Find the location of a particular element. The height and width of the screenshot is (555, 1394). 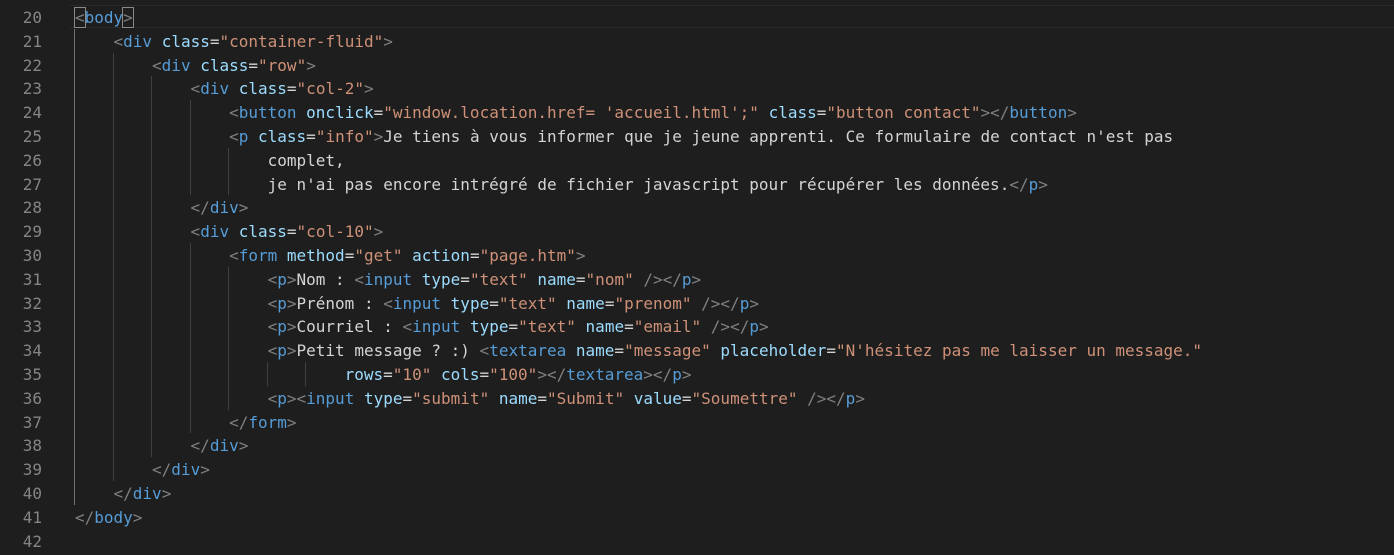

line-number: 27 is located at coordinates (32, 184).